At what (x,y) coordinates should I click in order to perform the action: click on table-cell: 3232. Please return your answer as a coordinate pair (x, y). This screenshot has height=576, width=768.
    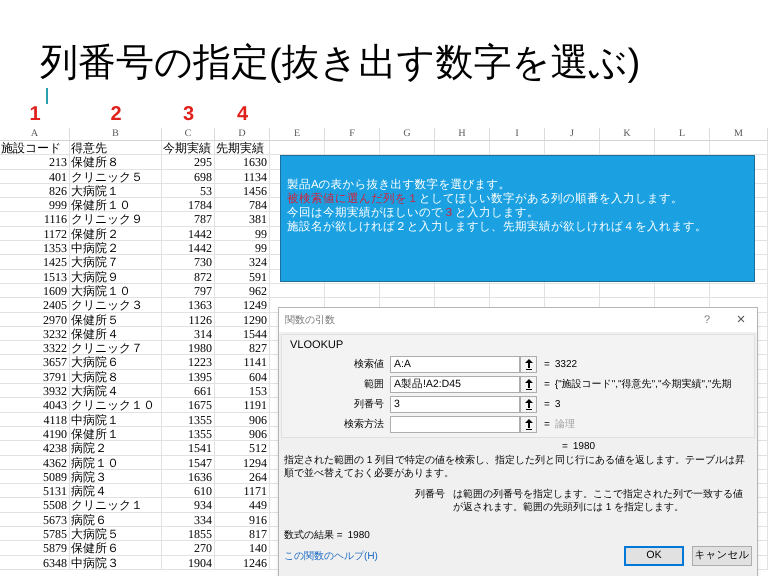
    Looking at the image, I should click on (55, 333).